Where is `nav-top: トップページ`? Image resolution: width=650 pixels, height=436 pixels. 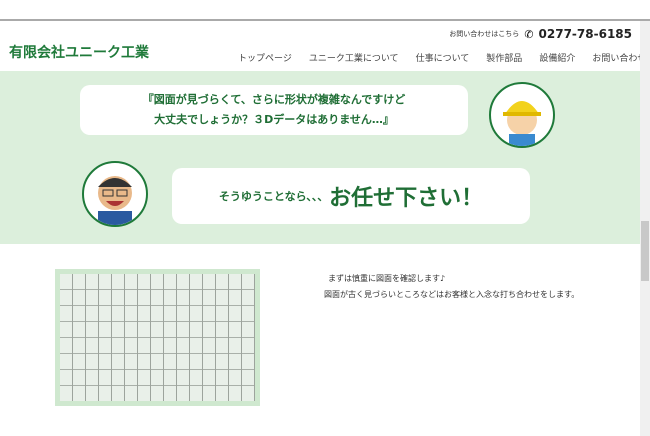 nav-top: トップページ is located at coordinates (265, 57).